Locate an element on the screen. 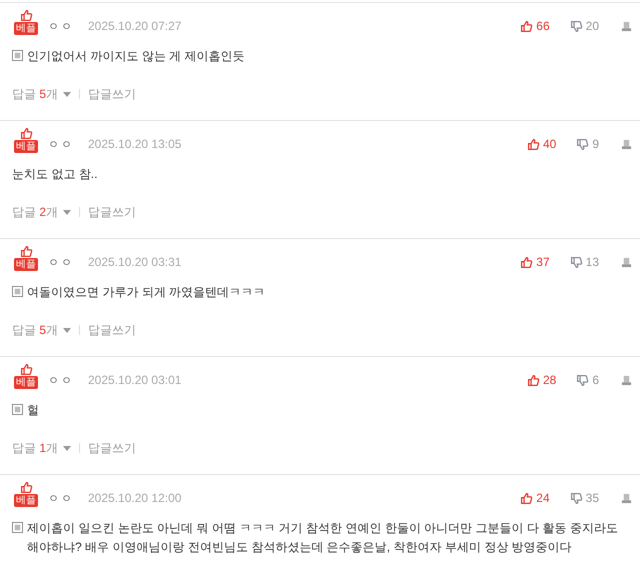 The image size is (640, 575). dislike-button: 9 is located at coordinates (587, 144).